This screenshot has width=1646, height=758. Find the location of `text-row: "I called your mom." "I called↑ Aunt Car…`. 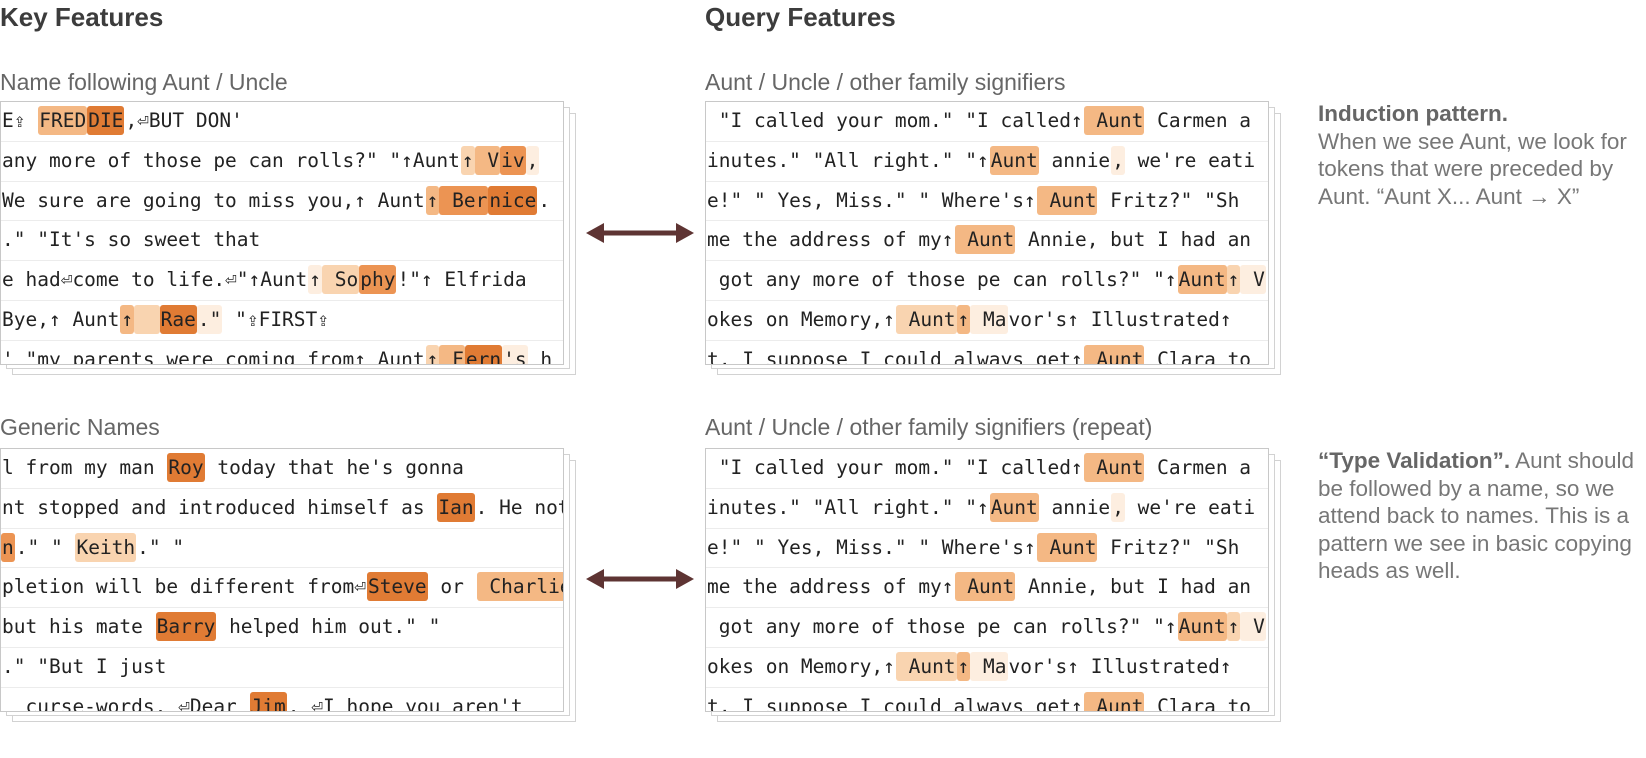

text-row: "I called your mom." "I called↑ Aunt Car… is located at coordinates (987, 469).